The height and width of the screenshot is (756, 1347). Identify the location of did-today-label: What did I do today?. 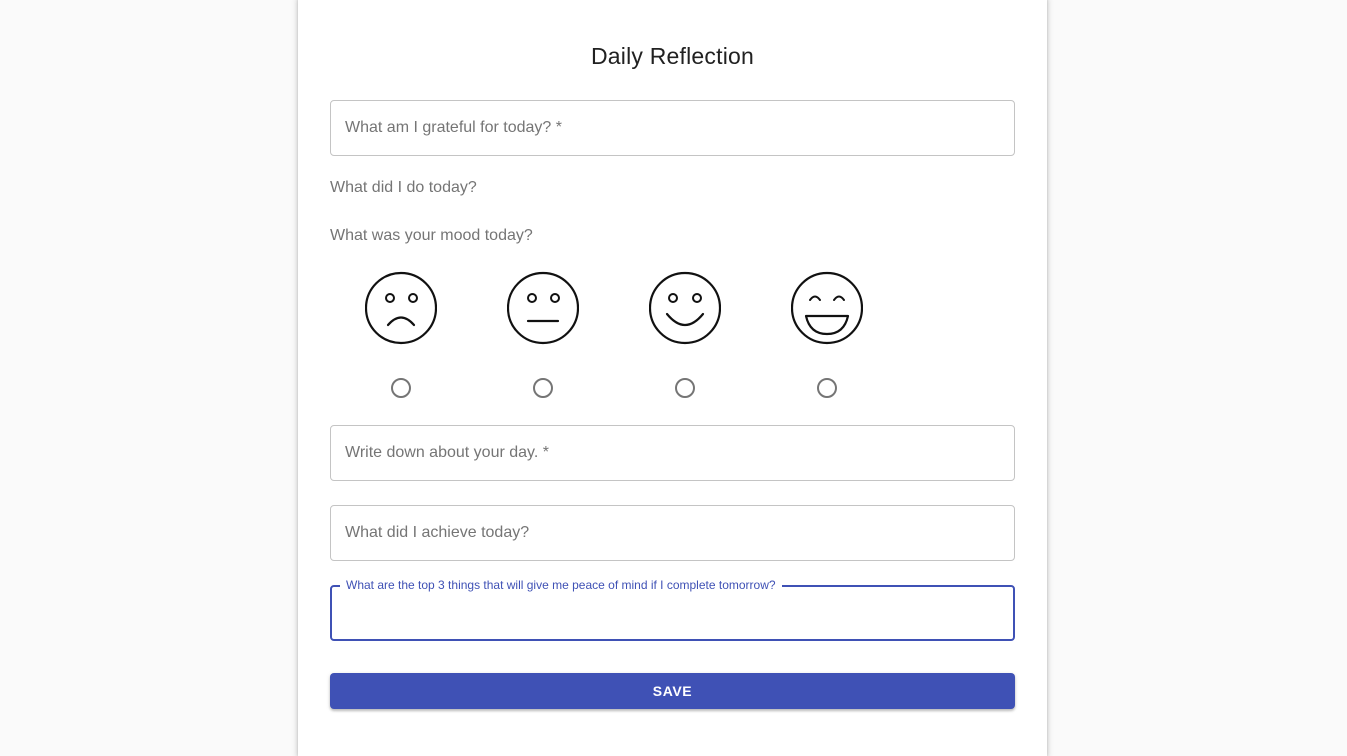
(403, 187).